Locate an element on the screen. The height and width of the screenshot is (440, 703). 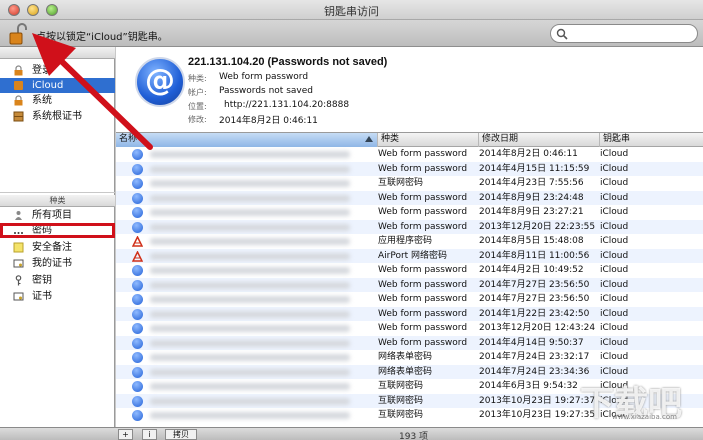
unlocked-padlock-icon is located at coordinates (18, 34).